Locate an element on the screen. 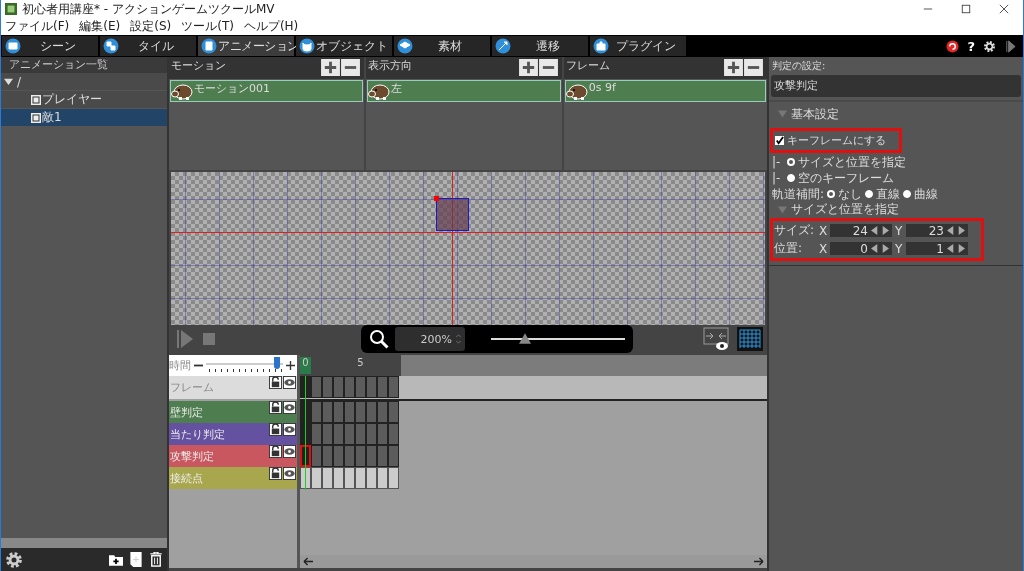 This screenshot has height=571, width=1024. tab: 素材 is located at coordinates (442, 46).